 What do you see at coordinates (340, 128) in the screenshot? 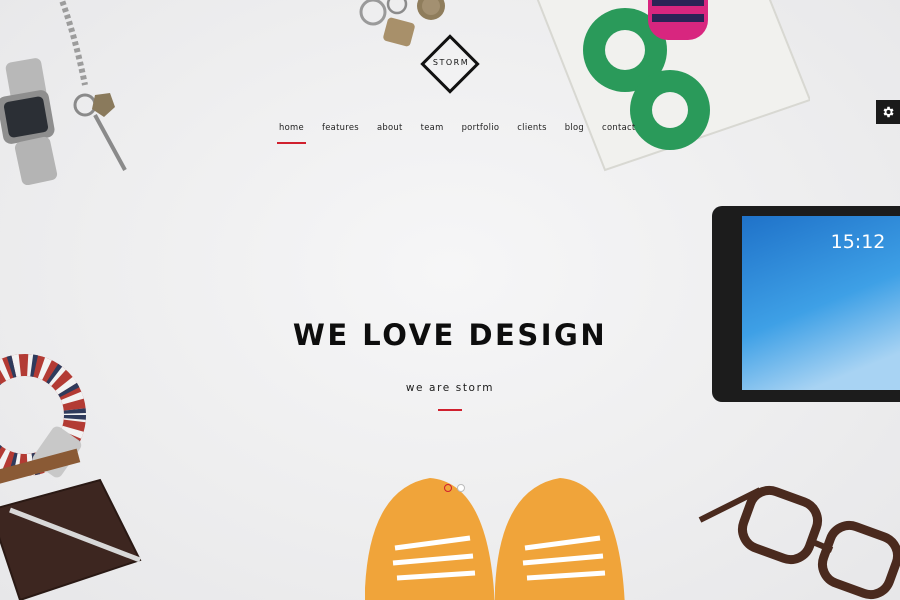
I see `nav-features: features` at bounding box center [340, 128].